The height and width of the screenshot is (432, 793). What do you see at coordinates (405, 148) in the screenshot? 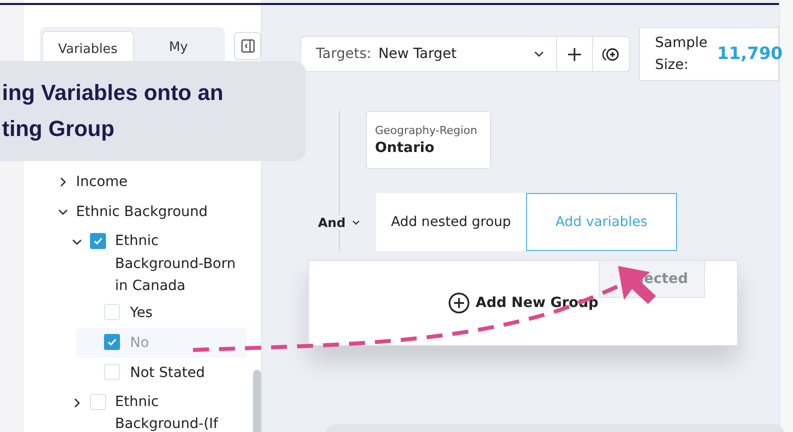
I see `condition-value: Ontario` at bounding box center [405, 148].